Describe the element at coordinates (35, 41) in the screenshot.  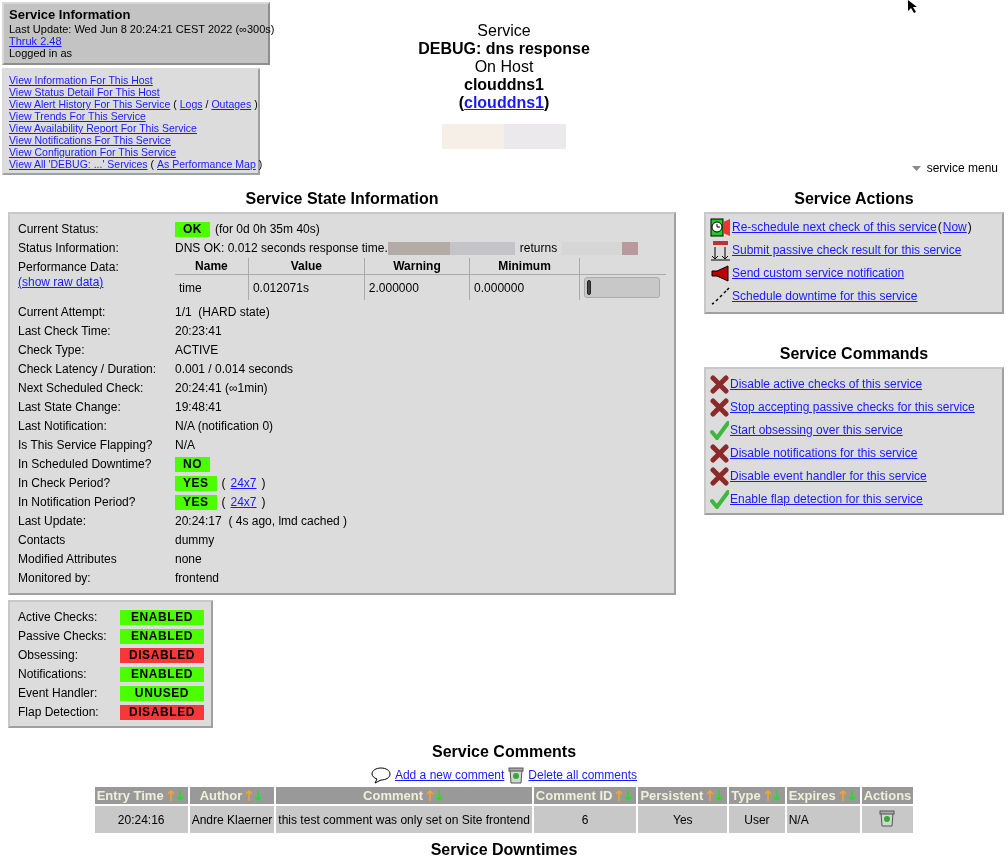
I see `version-link: Thruk 2.48` at that location.